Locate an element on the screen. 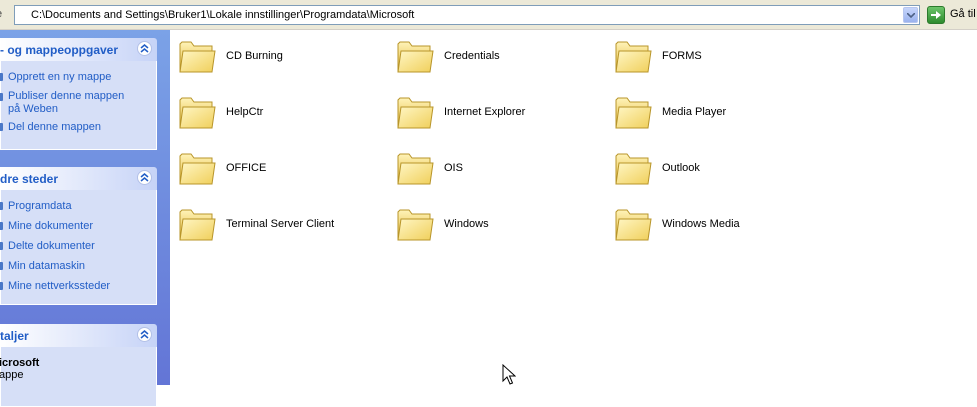  address-label: e is located at coordinates (3, 15).